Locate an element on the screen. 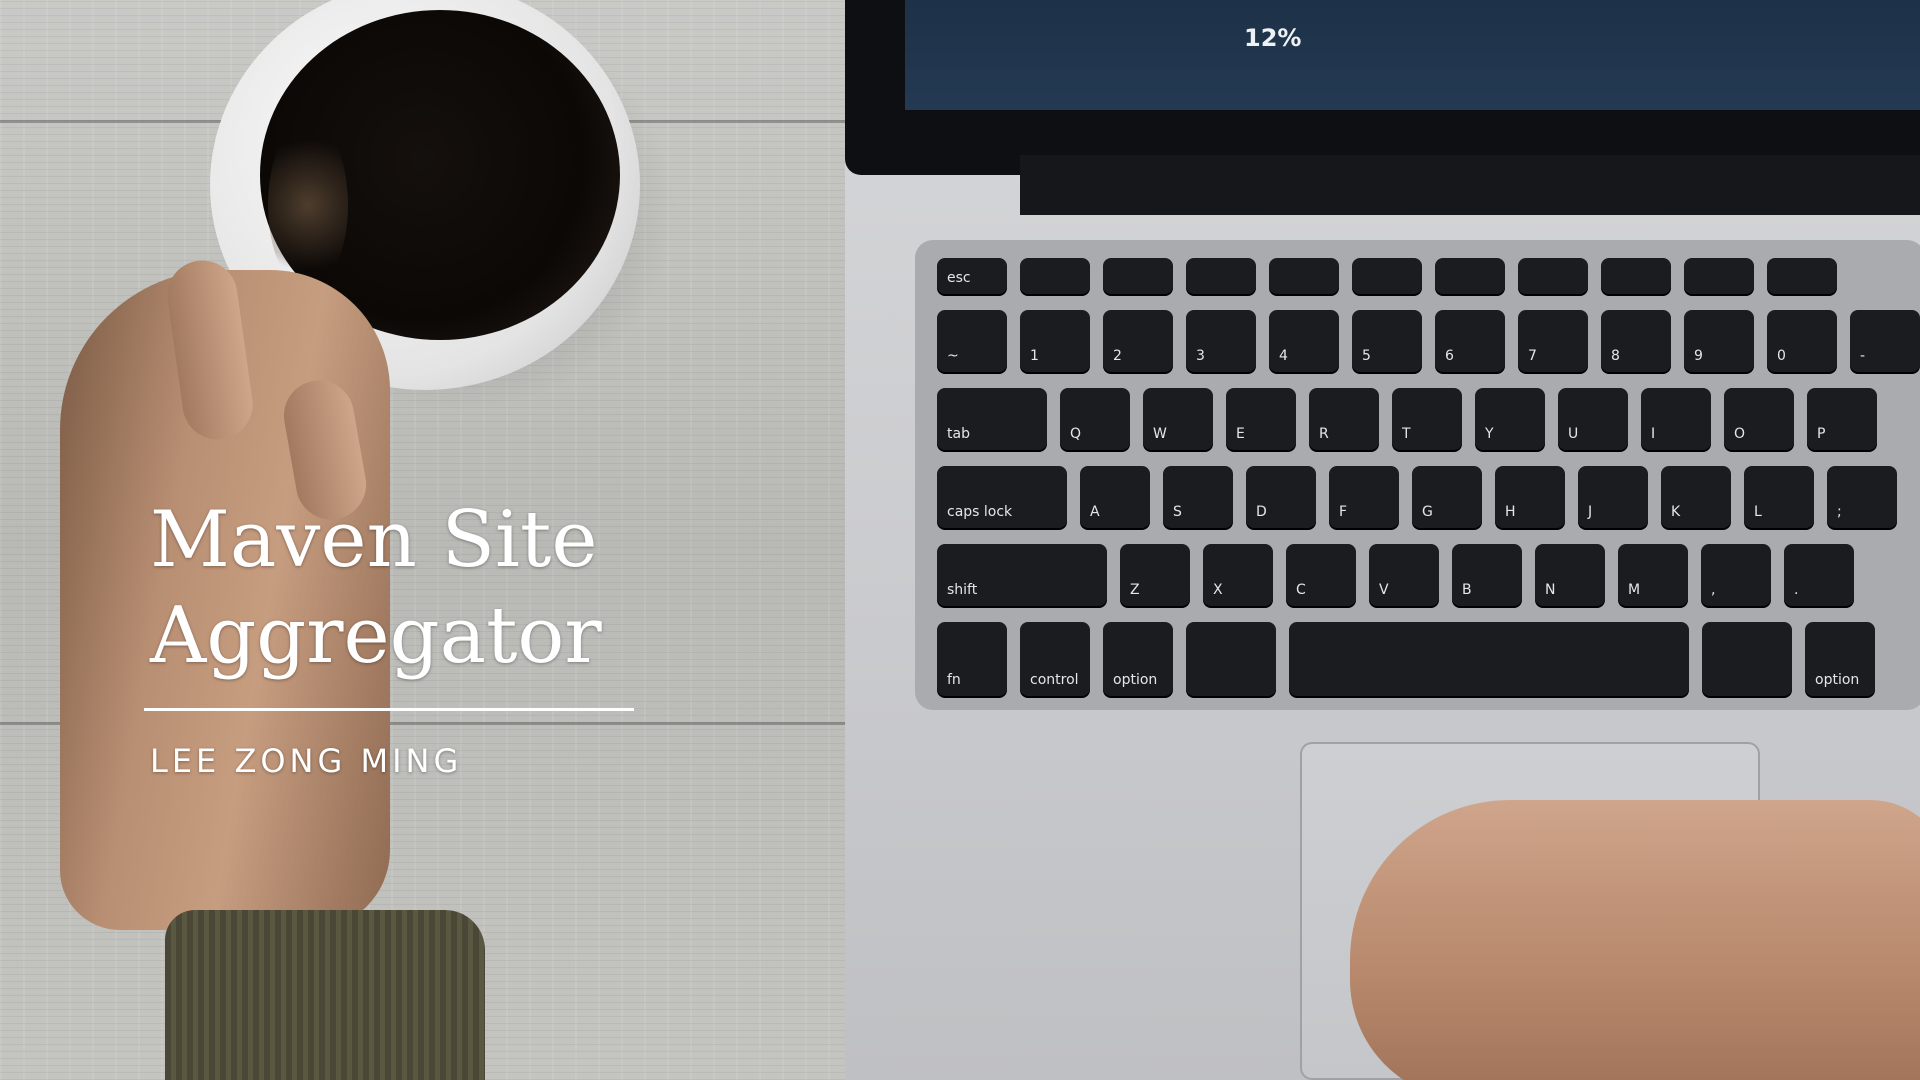 The image size is (1920, 1080). key-j: J is located at coordinates (1613, 497).